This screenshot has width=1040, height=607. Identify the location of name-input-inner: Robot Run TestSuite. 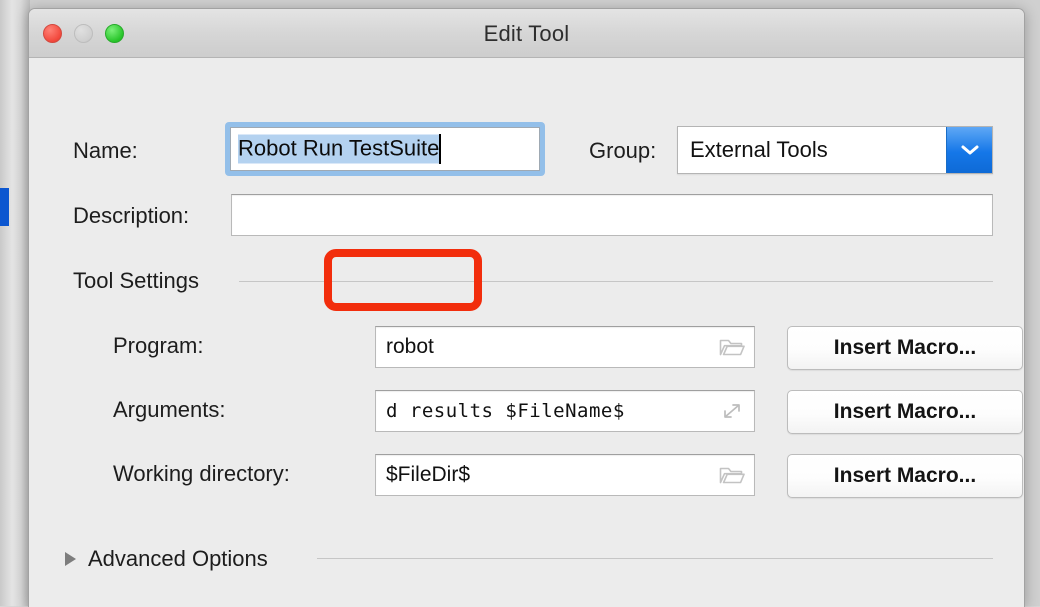
(385, 149).